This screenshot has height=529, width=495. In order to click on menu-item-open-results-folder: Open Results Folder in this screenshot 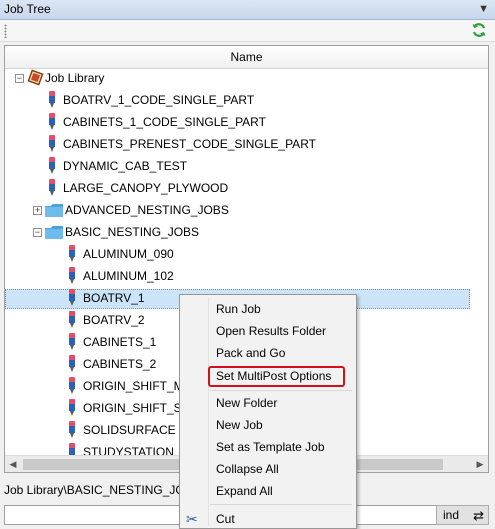, I will do `click(271, 331)`.